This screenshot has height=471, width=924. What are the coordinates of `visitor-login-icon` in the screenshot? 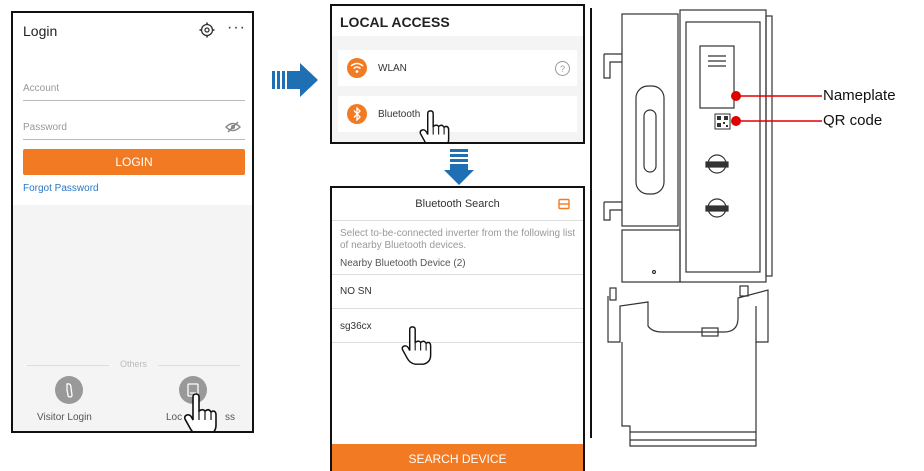 It's located at (69, 390).